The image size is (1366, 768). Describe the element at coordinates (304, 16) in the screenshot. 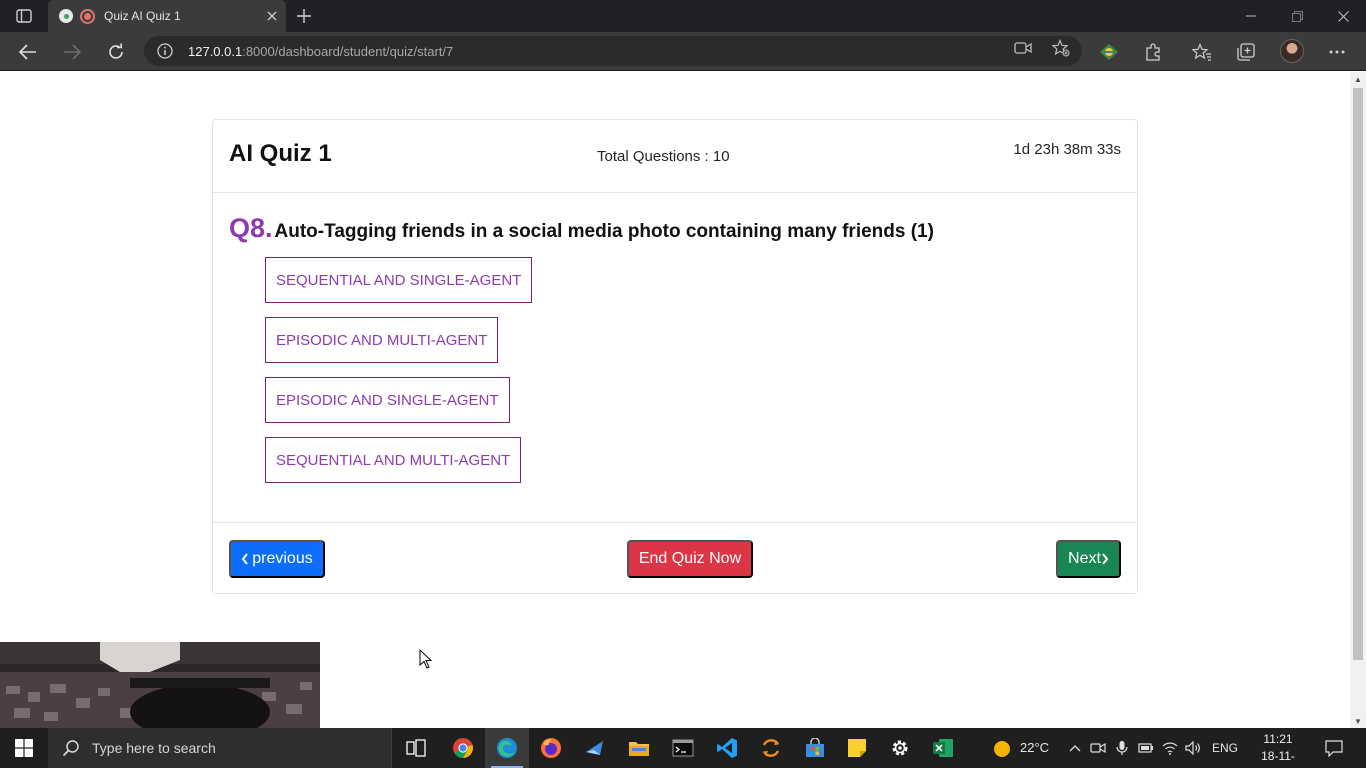

I see `new-tab-icon` at that location.